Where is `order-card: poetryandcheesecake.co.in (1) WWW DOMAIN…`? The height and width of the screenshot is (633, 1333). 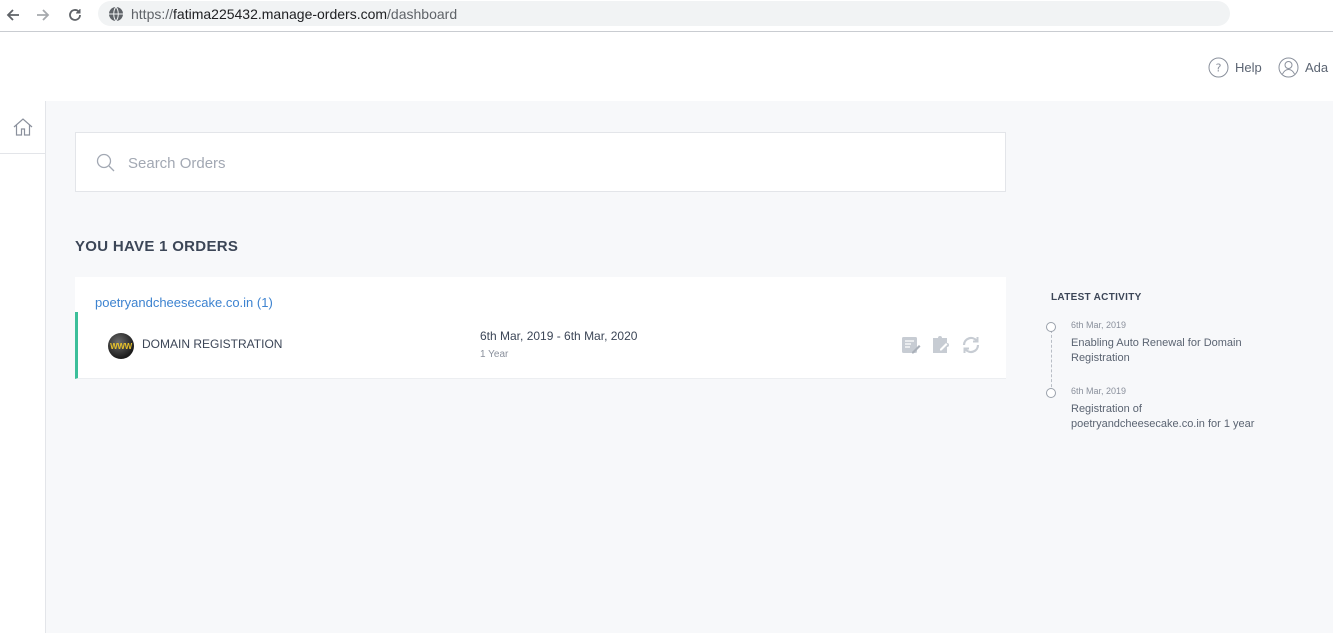
order-card: poetryandcheesecake.co.in (1) WWW DOMAIN… is located at coordinates (540, 328).